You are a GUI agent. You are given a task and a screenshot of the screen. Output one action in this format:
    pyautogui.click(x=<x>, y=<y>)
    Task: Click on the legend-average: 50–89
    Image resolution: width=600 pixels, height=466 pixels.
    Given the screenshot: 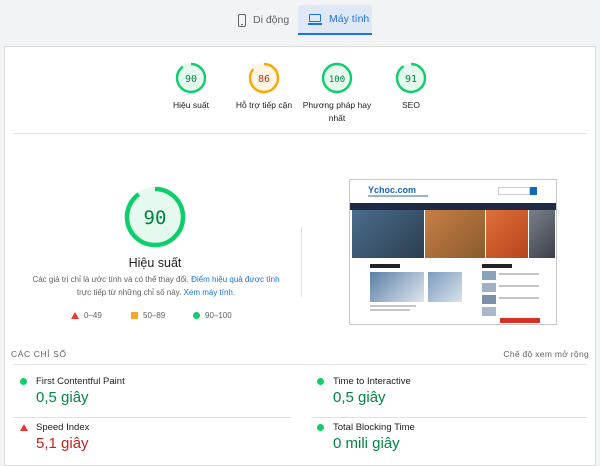 What is the action you would take?
    pyautogui.click(x=148, y=315)
    